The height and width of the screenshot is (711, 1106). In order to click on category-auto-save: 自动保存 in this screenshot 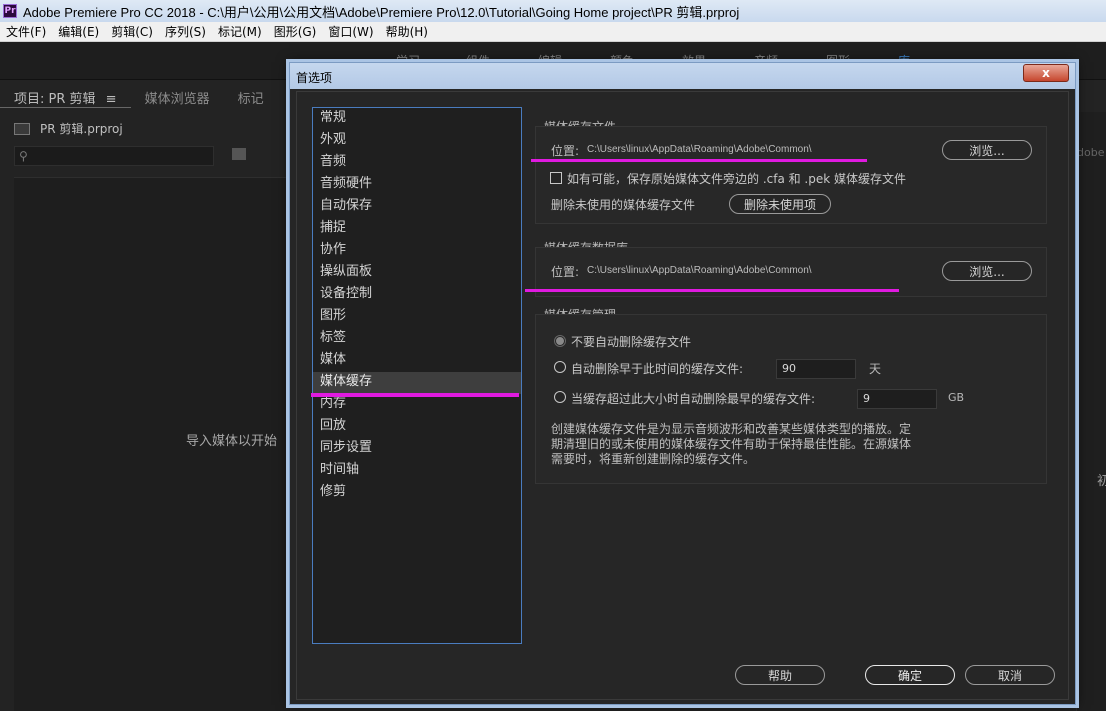, I will do `click(417, 207)`.